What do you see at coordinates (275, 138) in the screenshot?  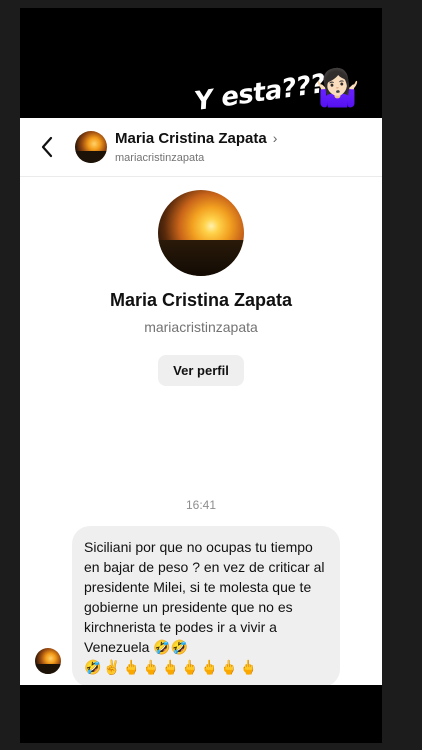 I see `chevron-right-icon: ›` at bounding box center [275, 138].